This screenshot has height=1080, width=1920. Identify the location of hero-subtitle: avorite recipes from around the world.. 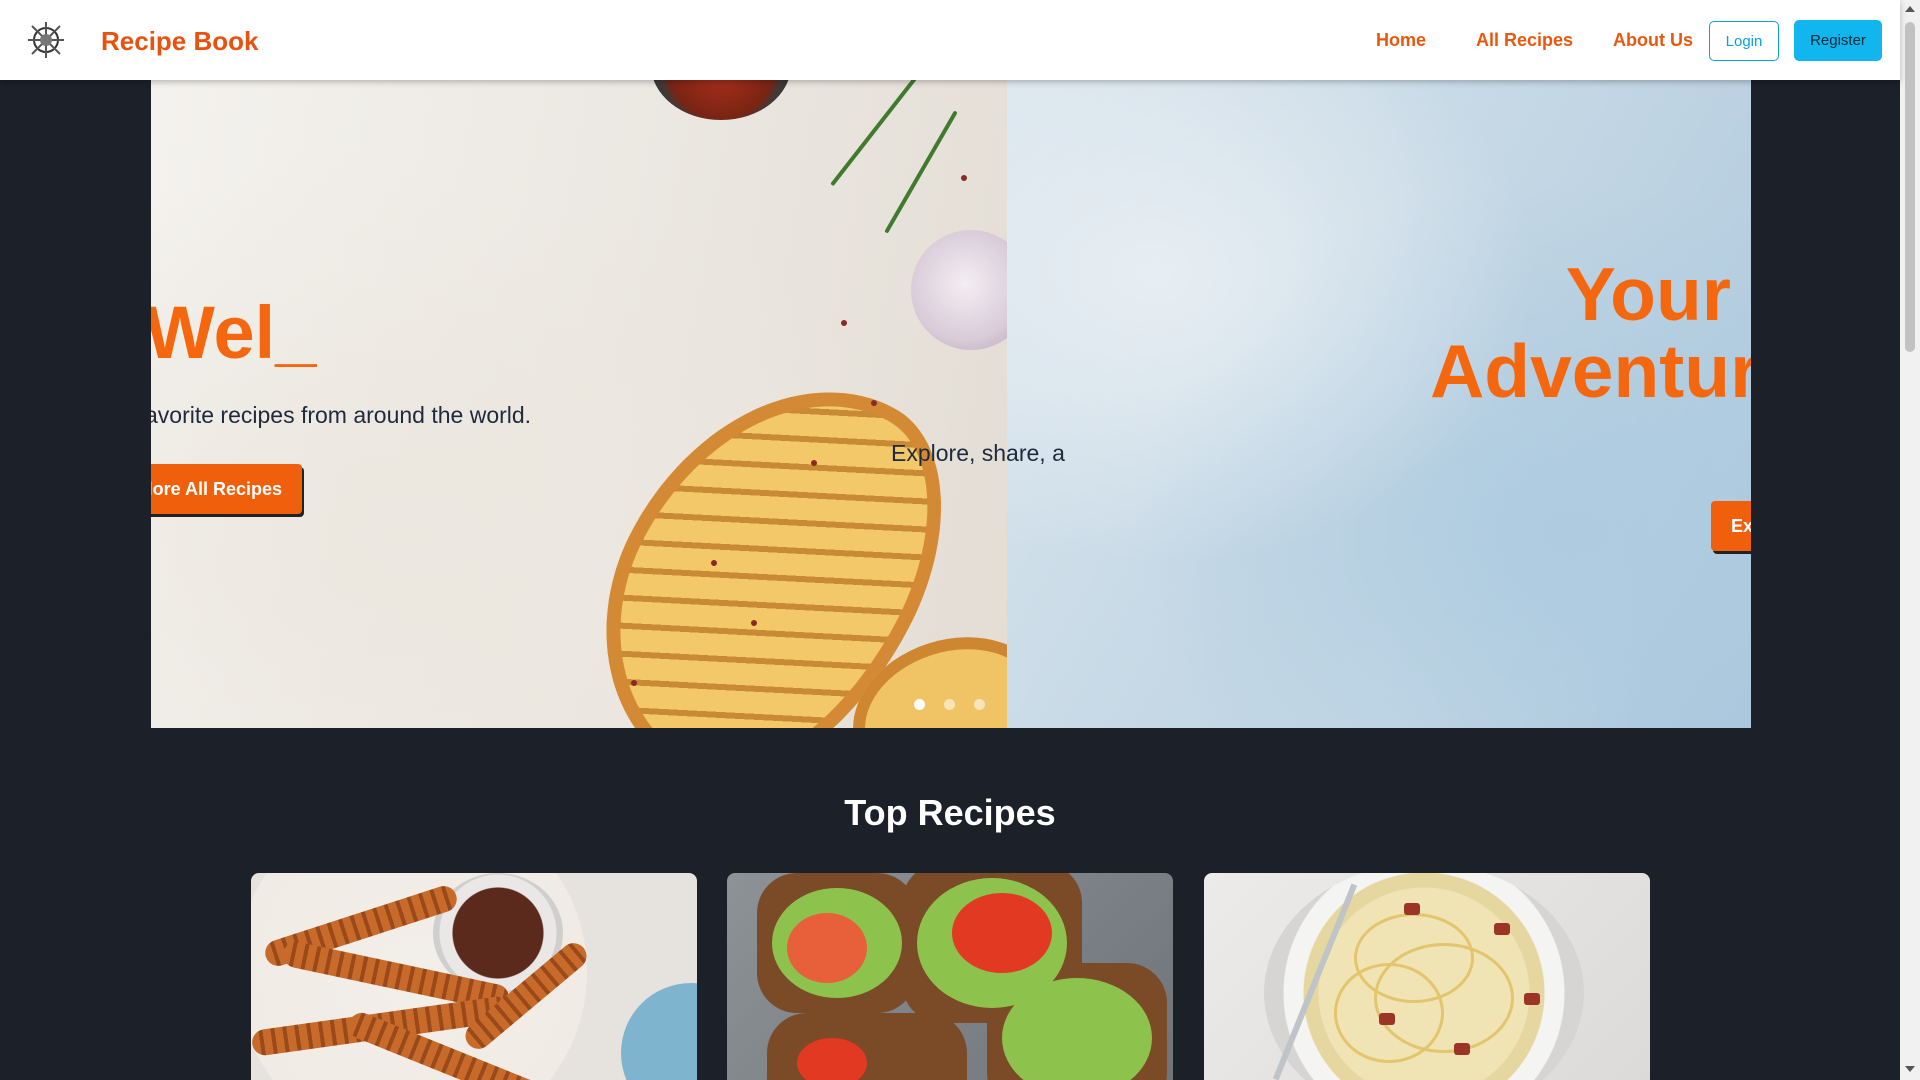
(341, 415).